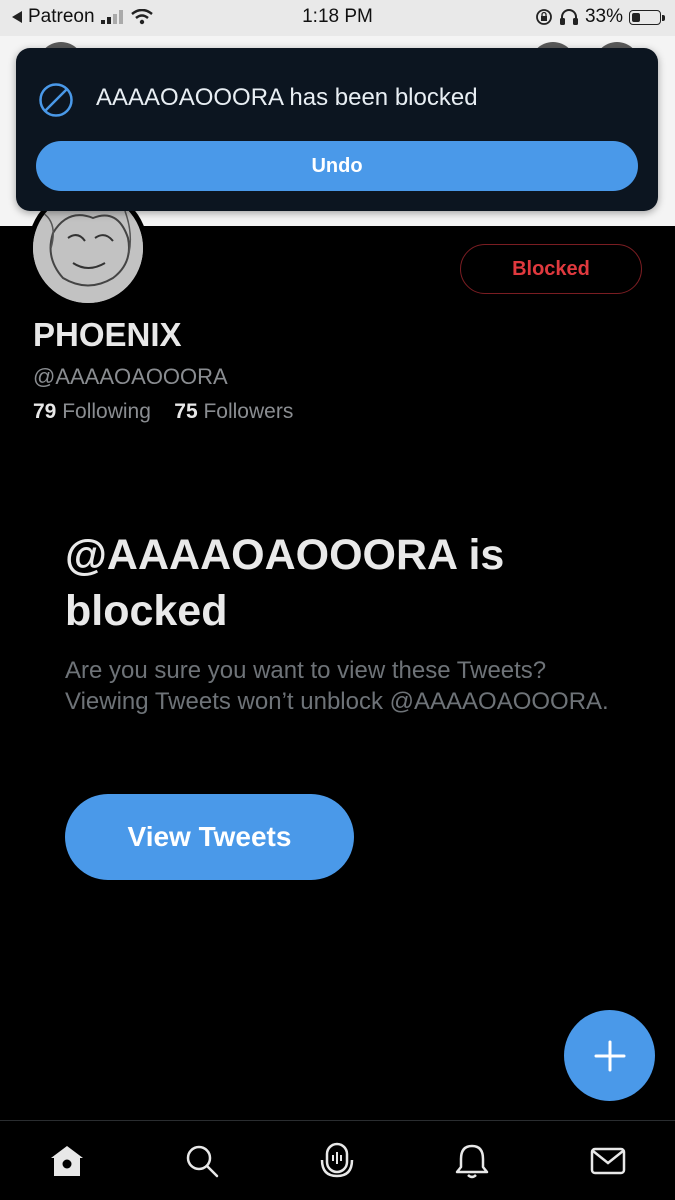  I want to click on messages-icon, so click(608, 1161).